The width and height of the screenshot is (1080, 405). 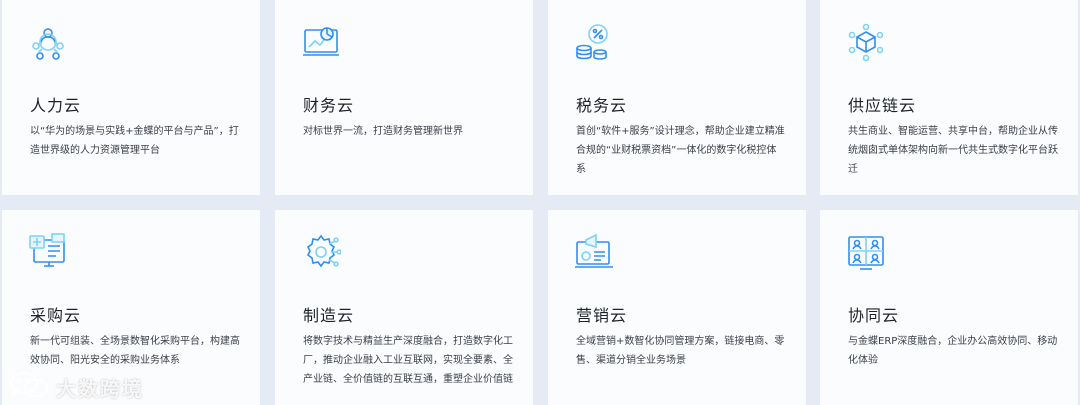 What do you see at coordinates (602, 315) in the screenshot?
I see `card-title: 营销云` at bounding box center [602, 315].